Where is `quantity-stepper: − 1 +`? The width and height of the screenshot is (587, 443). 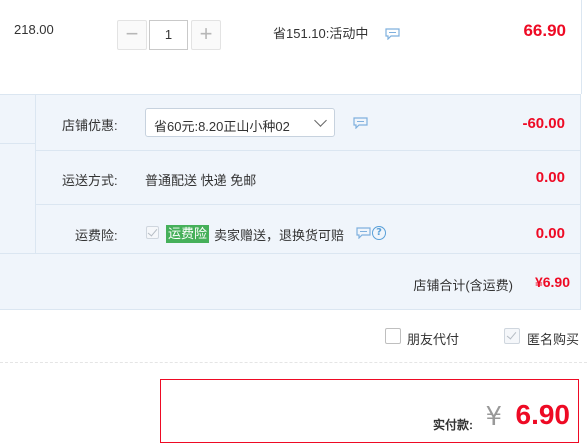
quantity-stepper: − 1 + is located at coordinates (169, 35).